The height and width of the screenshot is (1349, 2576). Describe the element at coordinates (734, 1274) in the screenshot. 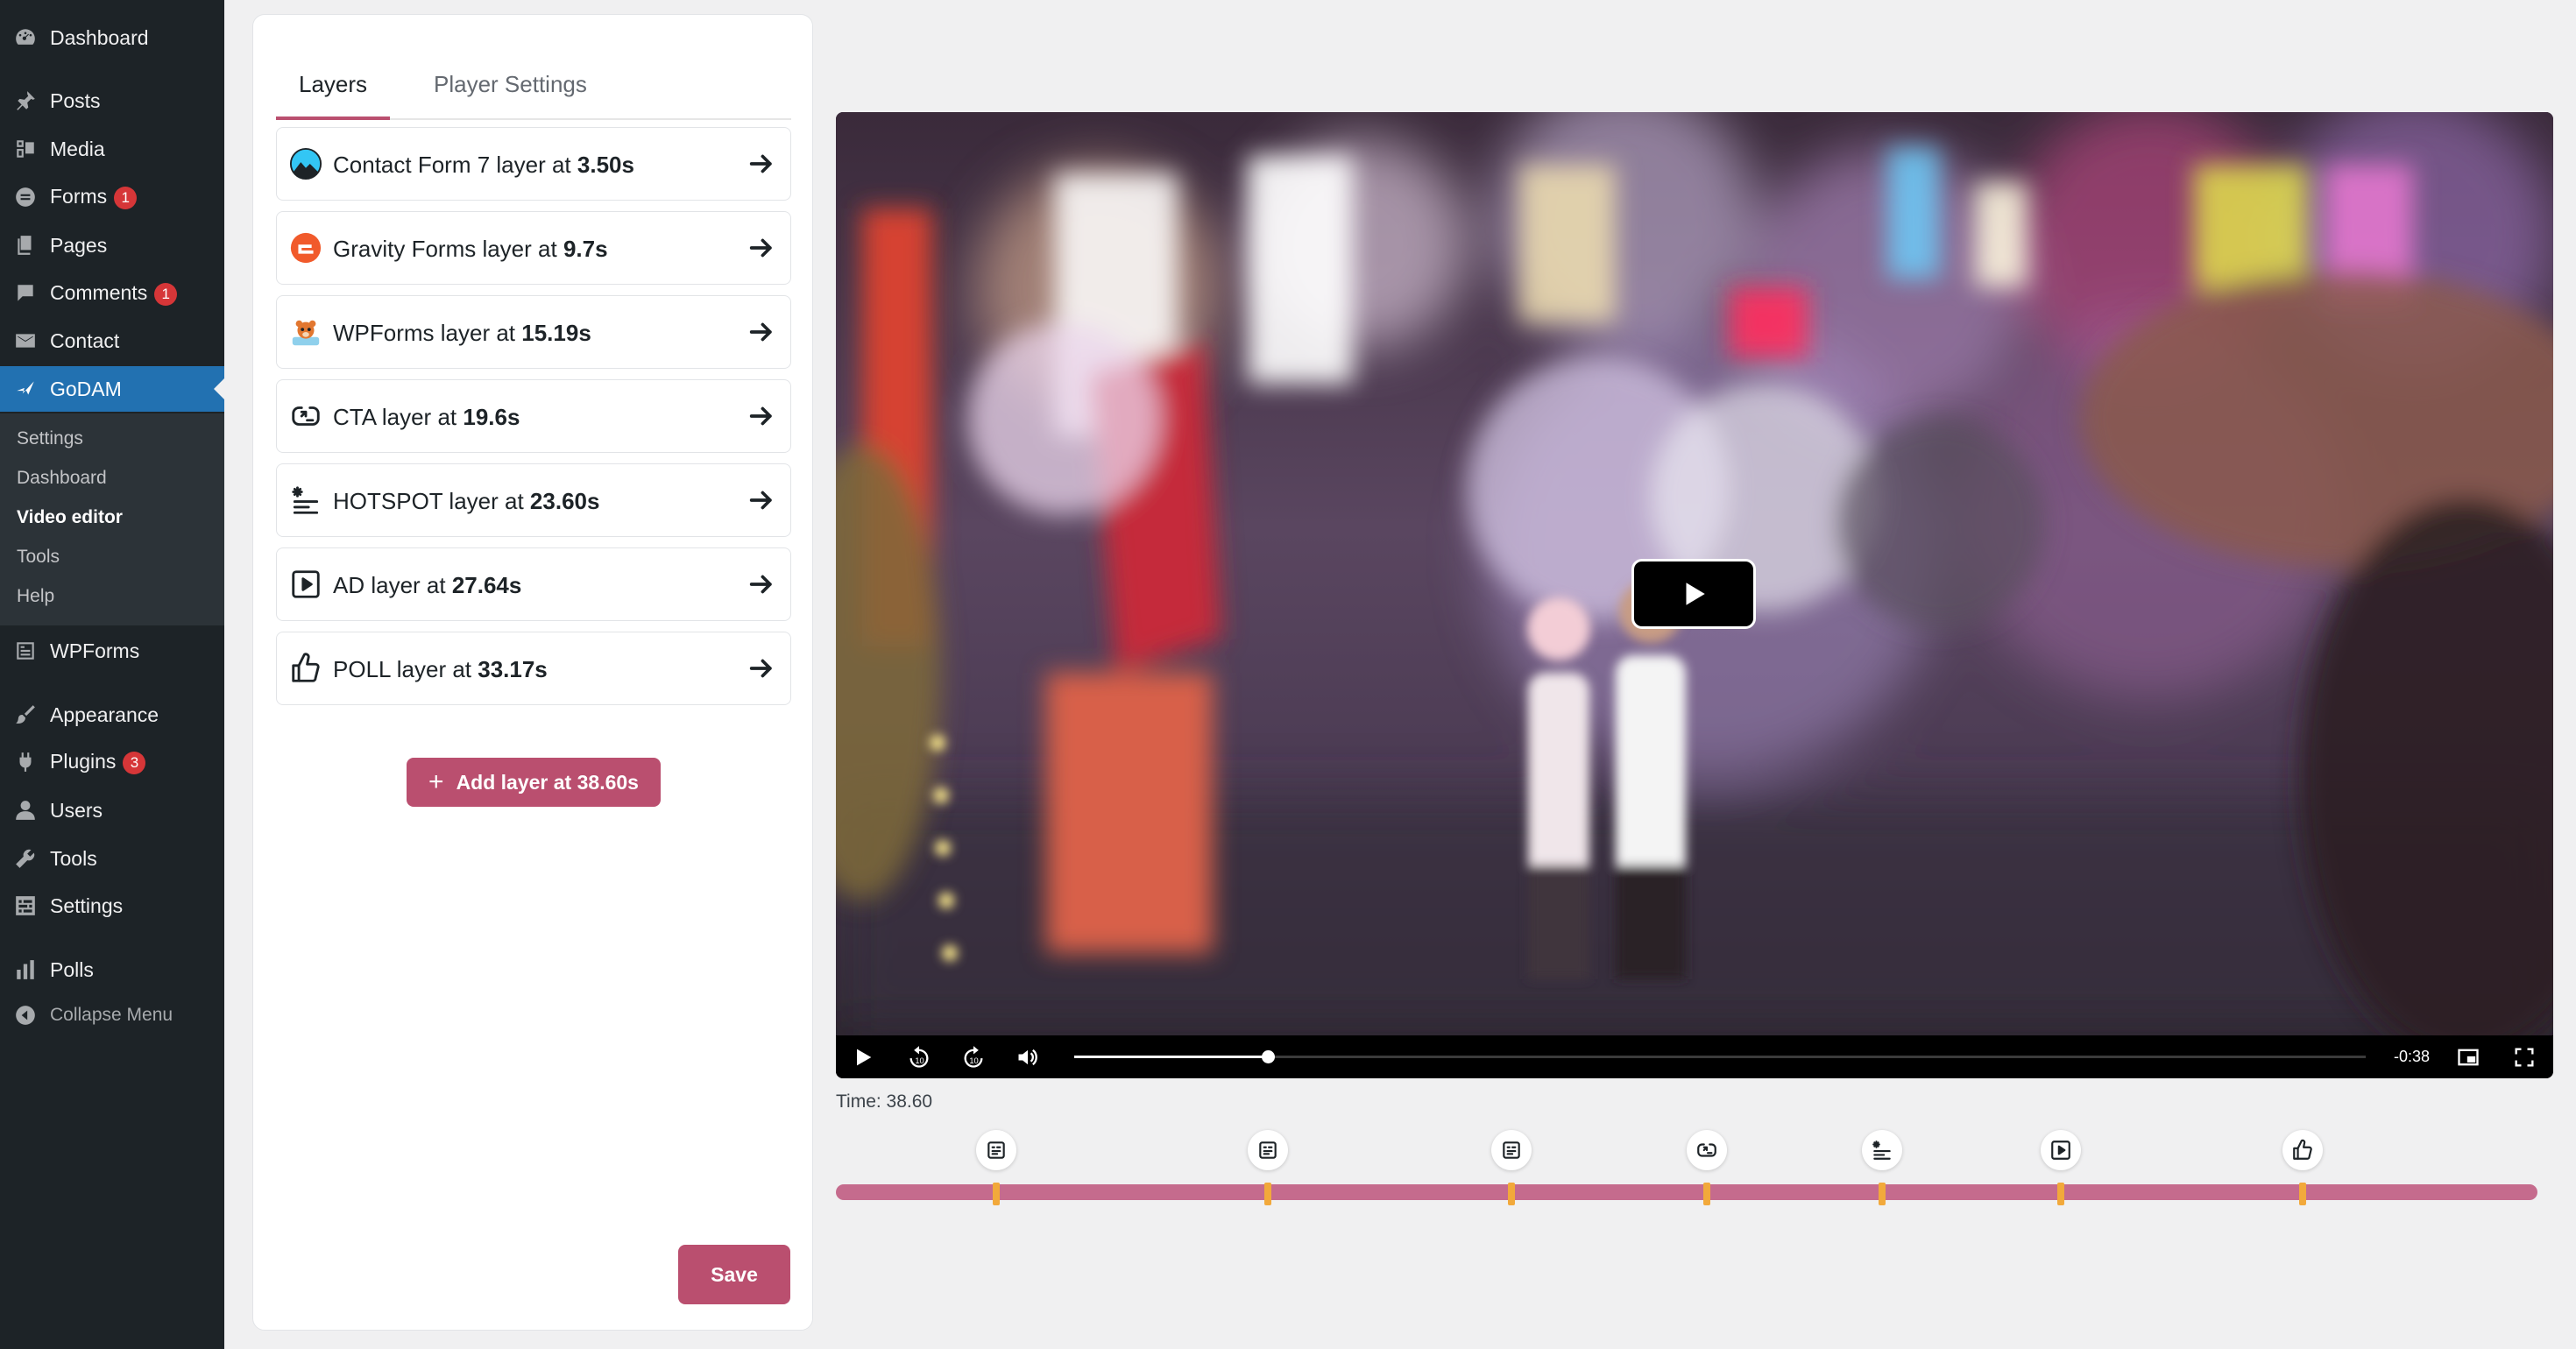

I see `save-button: Save` at that location.